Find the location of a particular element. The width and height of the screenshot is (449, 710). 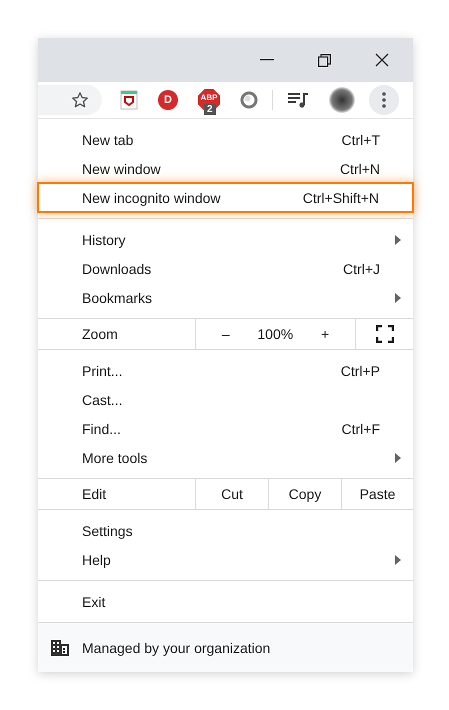

shortcut-label: Ctrl+Shift+N is located at coordinates (340, 198).